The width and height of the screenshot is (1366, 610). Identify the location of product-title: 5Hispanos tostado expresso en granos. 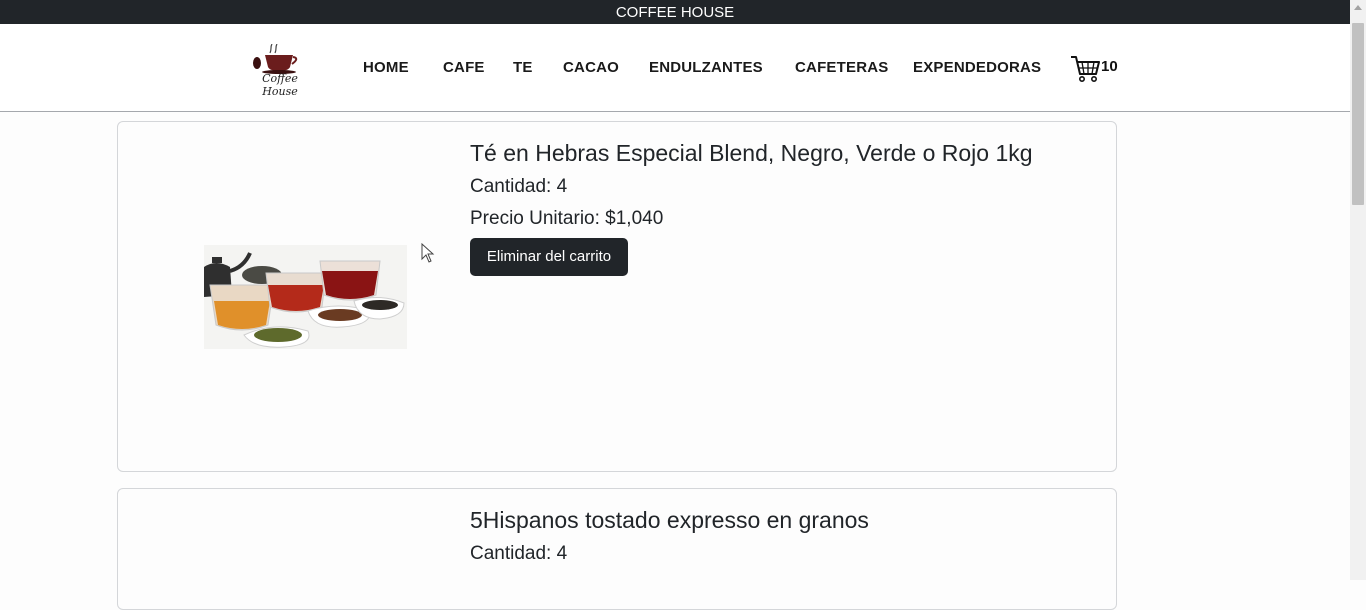
(669, 520).